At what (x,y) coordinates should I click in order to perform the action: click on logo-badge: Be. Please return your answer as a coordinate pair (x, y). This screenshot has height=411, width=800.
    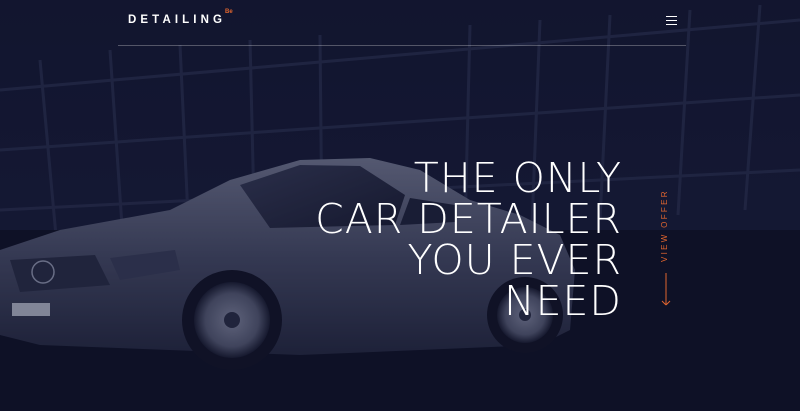
    Looking at the image, I should click on (229, 12).